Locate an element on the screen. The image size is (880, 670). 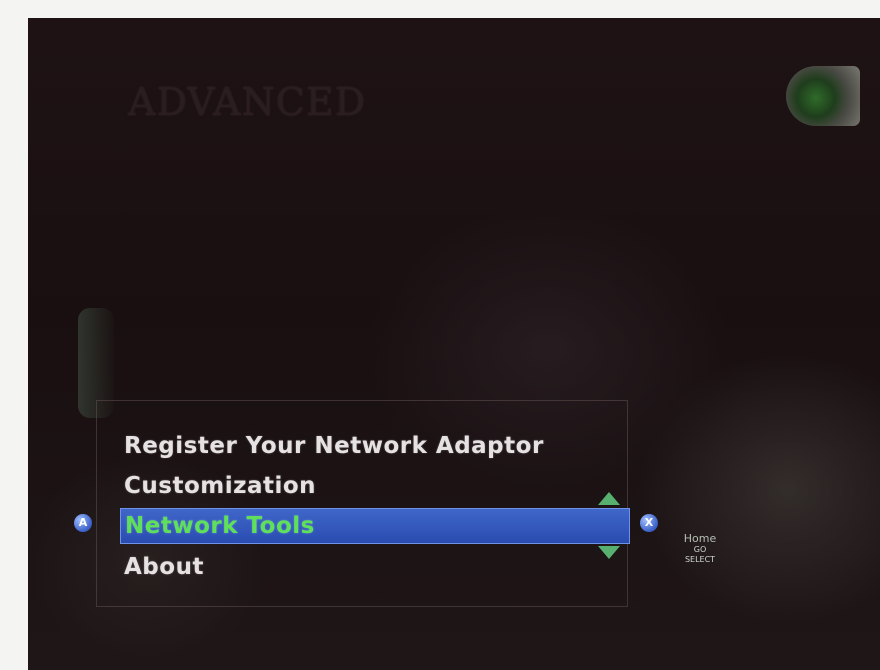
controller-hint: Home GO SELECT is located at coordinates (700, 548).